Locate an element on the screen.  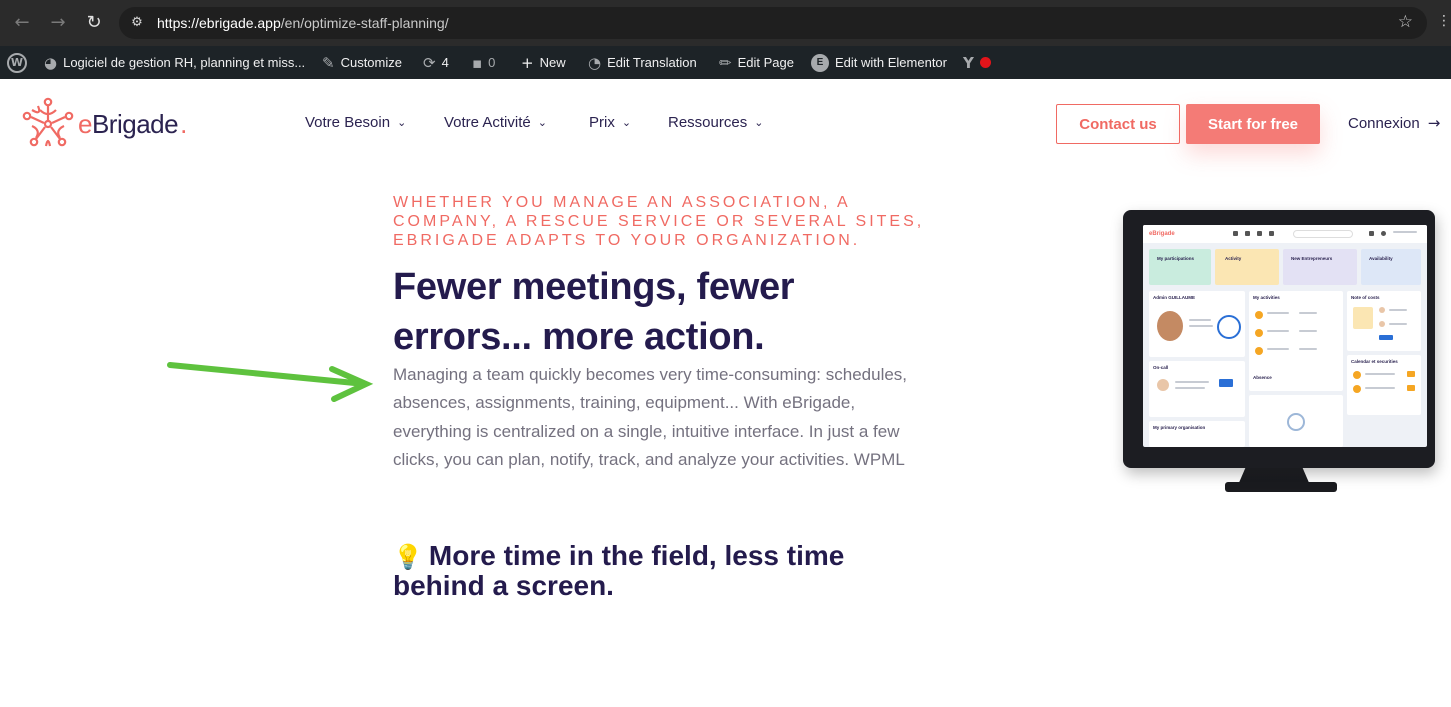
screen-user-icon is located at coordinates (1383, 233).